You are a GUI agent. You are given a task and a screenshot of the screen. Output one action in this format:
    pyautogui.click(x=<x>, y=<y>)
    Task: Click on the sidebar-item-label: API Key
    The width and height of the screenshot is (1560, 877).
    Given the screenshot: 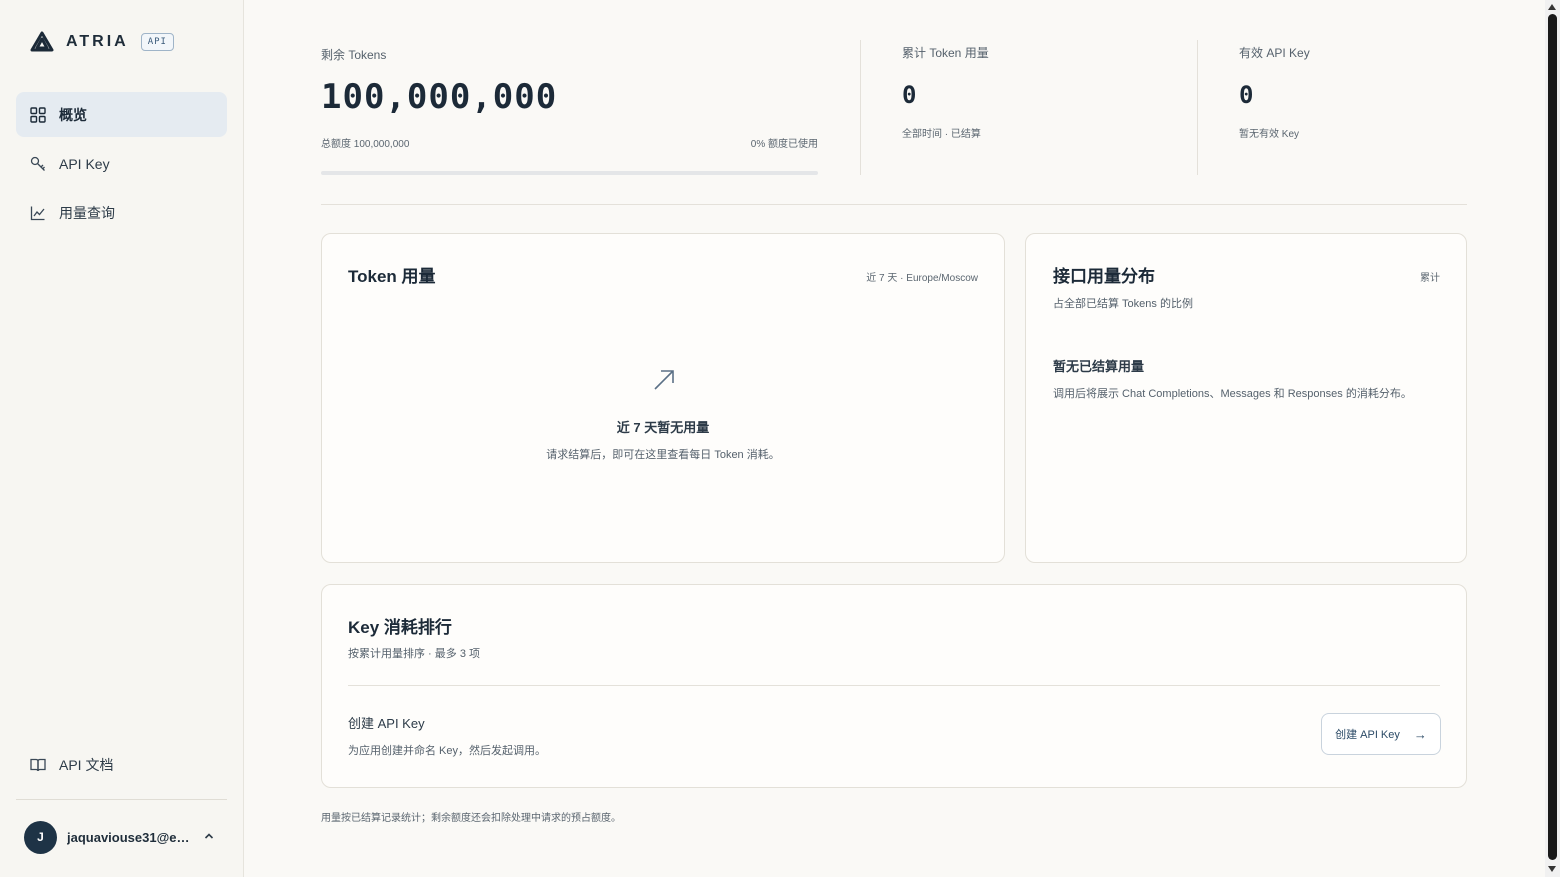 What is the action you would take?
    pyautogui.click(x=84, y=163)
    